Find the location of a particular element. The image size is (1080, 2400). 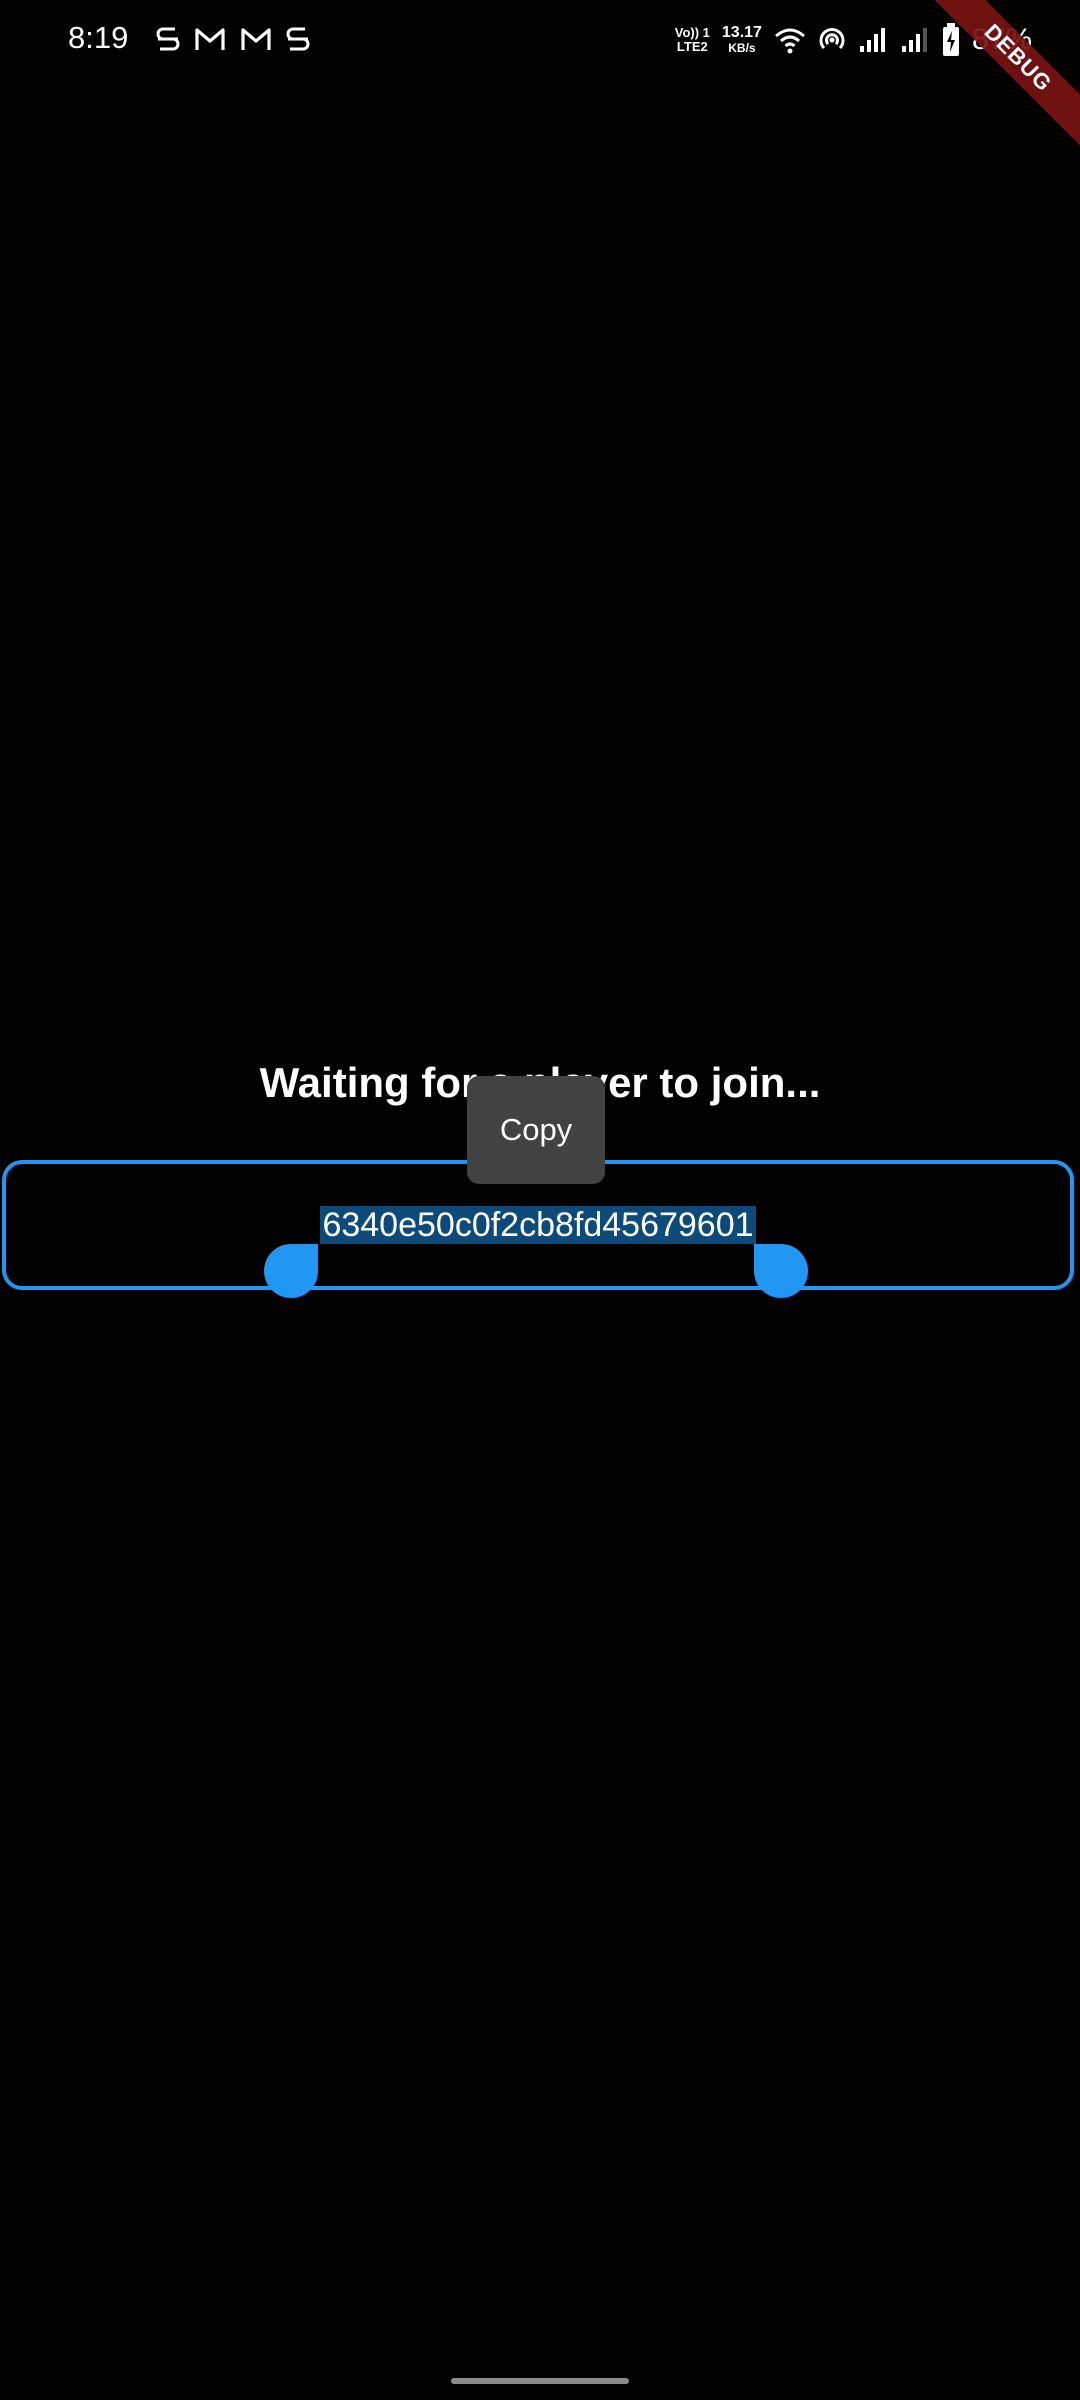

notification-icons is located at coordinates (233, 39).